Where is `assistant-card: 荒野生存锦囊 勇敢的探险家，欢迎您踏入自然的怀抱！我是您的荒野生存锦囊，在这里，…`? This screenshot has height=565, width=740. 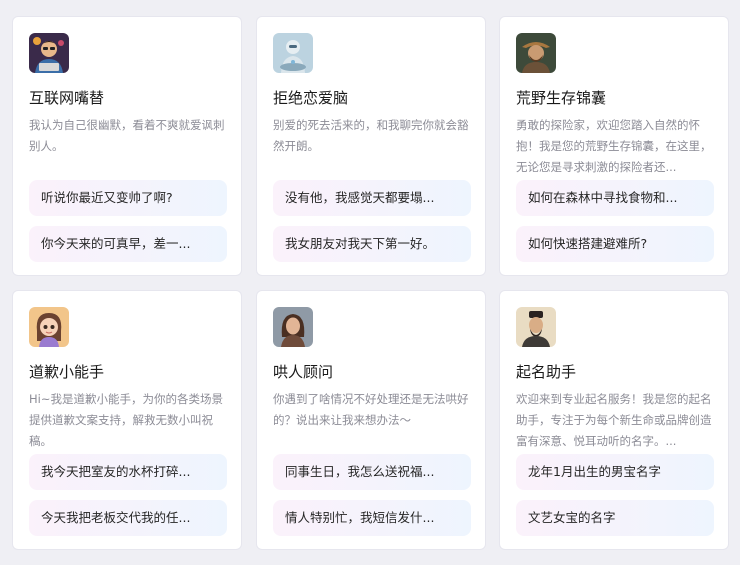
assistant-card: 荒野生存锦囊 勇敢的探险家，欢迎您踏入自然的怀抱！我是您的荒野生存锦囊，在这里，… is located at coordinates (614, 146).